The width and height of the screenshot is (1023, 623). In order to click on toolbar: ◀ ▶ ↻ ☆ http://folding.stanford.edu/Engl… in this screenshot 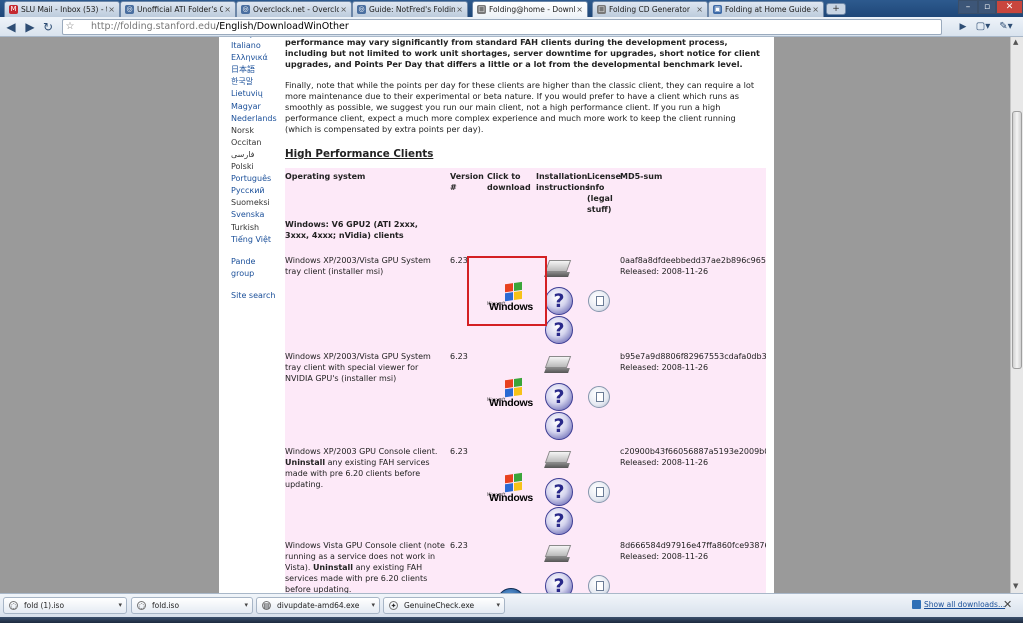, I will do `click(511, 27)`.